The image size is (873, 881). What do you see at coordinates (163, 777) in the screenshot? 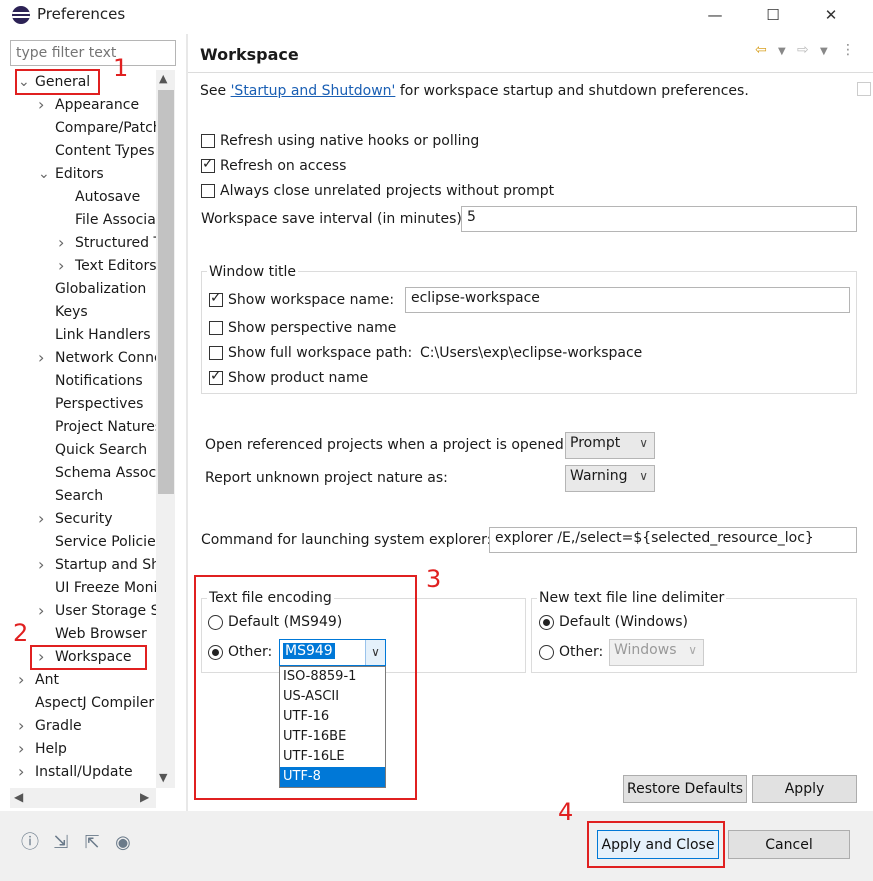
I see `scroll-down-icon: ▼` at bounding box center [163, 777].